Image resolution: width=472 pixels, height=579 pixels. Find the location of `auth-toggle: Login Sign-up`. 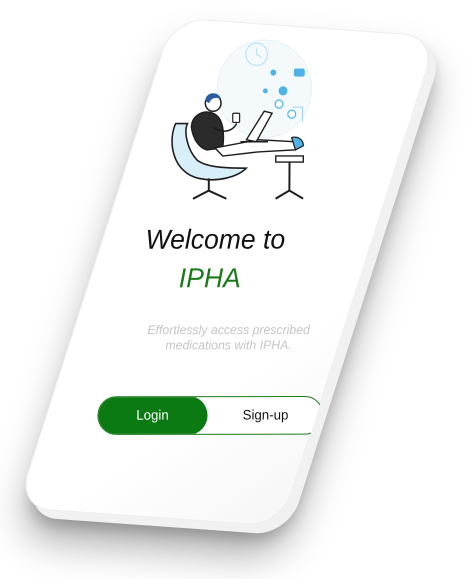

auth-toggle: Login Sign-up is located at coordinates (210, 415).